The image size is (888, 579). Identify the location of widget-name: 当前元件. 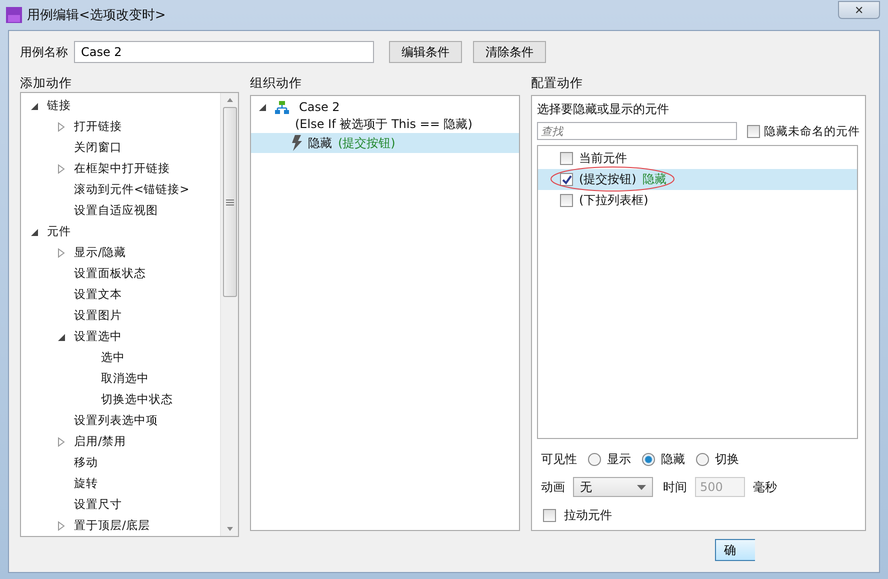
(603, 158).